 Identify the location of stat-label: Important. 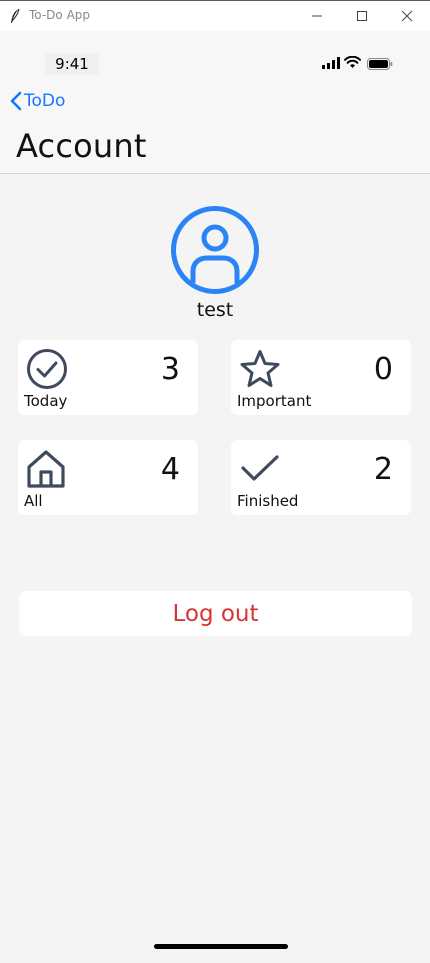
(274, 401).